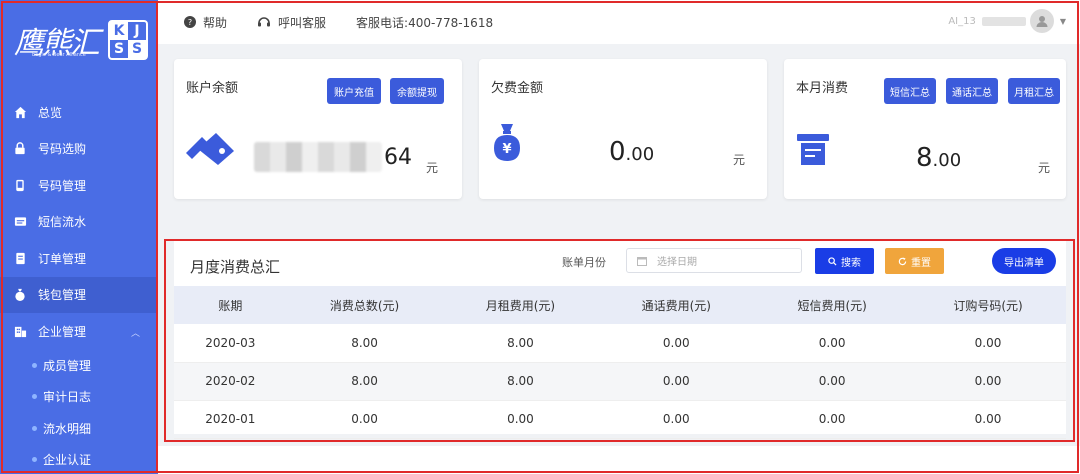  I want to click on withdraw-button: 余额提现, so click(417, 91).